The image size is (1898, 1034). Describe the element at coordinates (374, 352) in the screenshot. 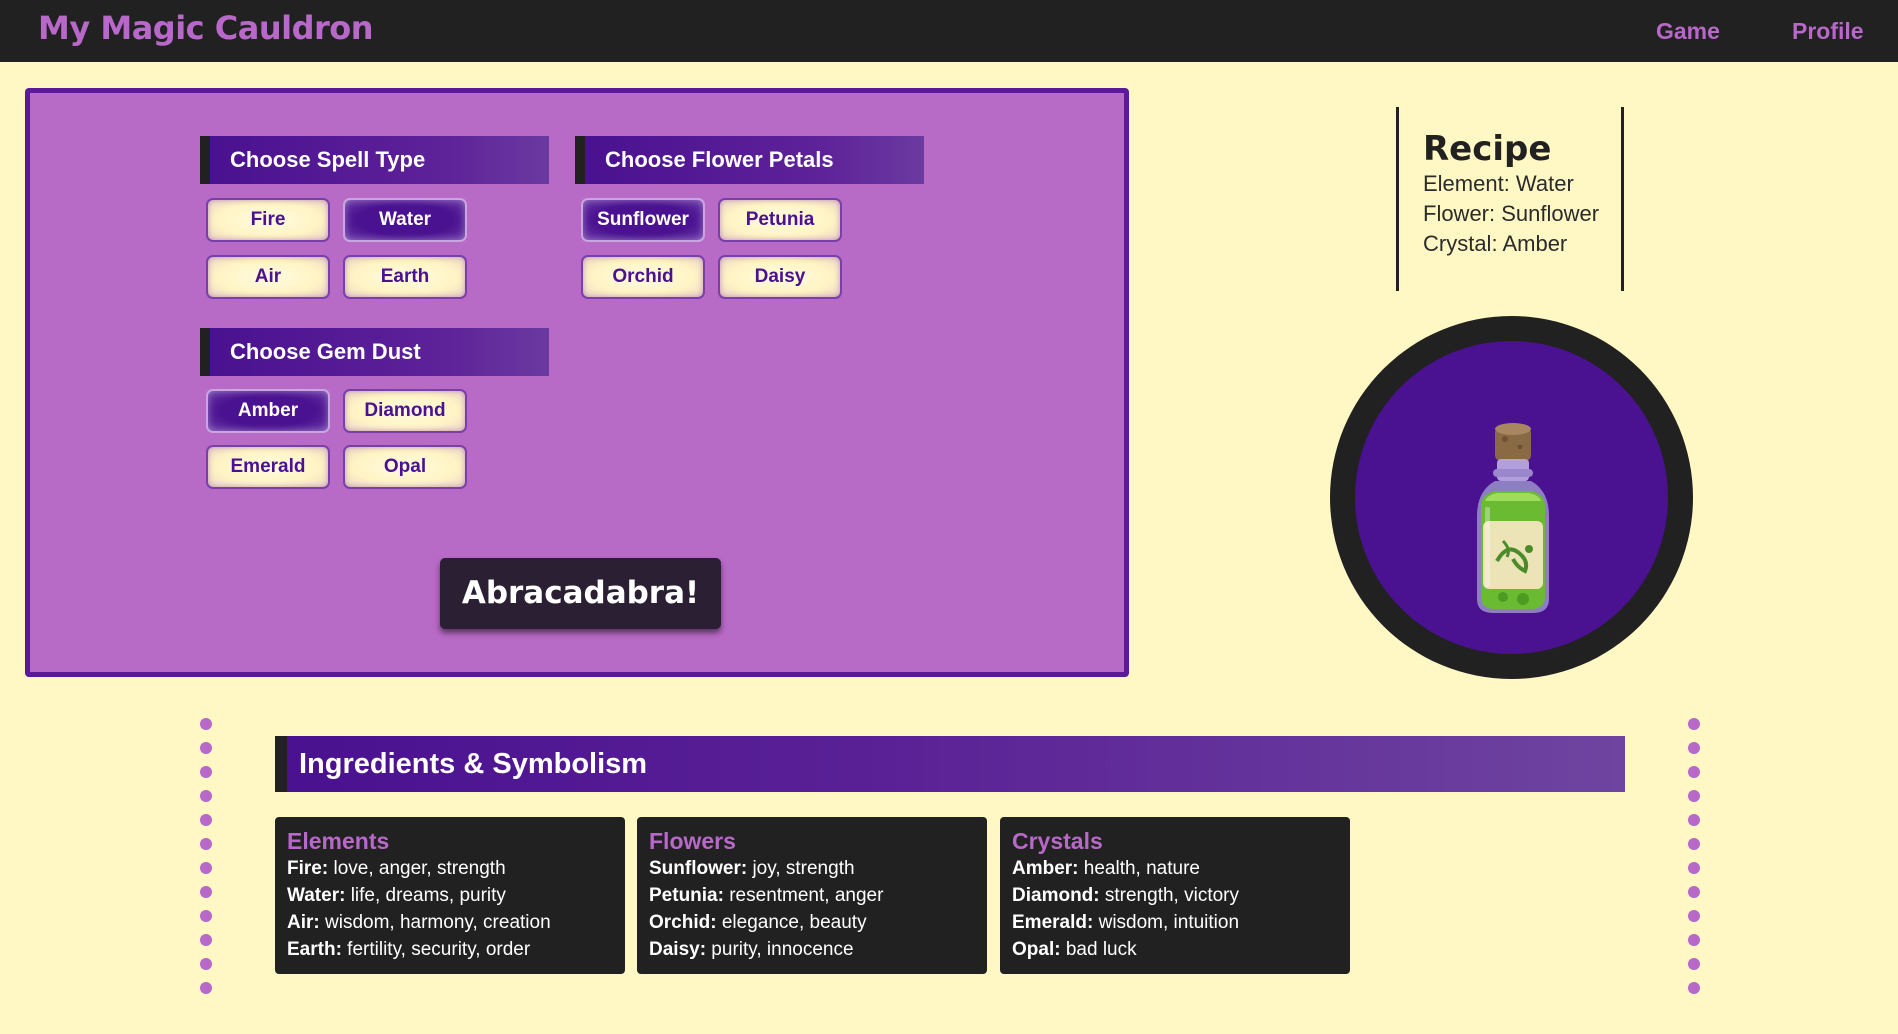

I see `gem-dust-heading: Choose Gem Dust` at that location.